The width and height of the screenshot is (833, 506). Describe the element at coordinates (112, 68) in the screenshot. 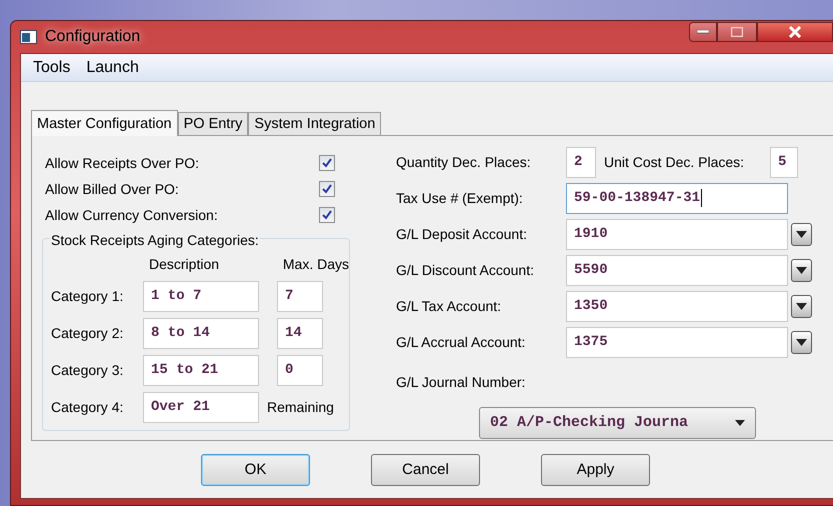

I see `menu-item: Launch` at that location.